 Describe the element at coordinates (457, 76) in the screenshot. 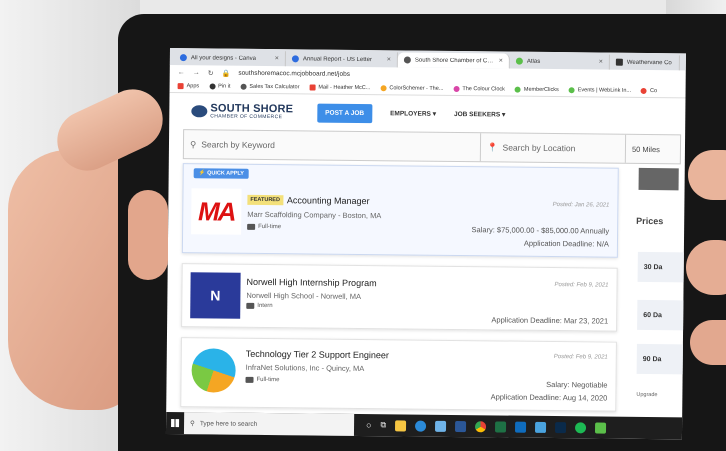

I see `url-field: southshoremacoc.mcjobboard.net/jobs` at that location.